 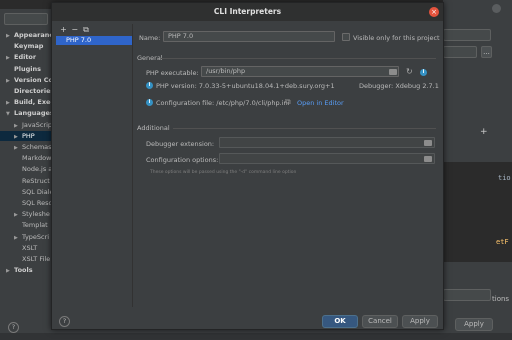 I want to click on debugger-extension-input, so click(x=327, y=142).